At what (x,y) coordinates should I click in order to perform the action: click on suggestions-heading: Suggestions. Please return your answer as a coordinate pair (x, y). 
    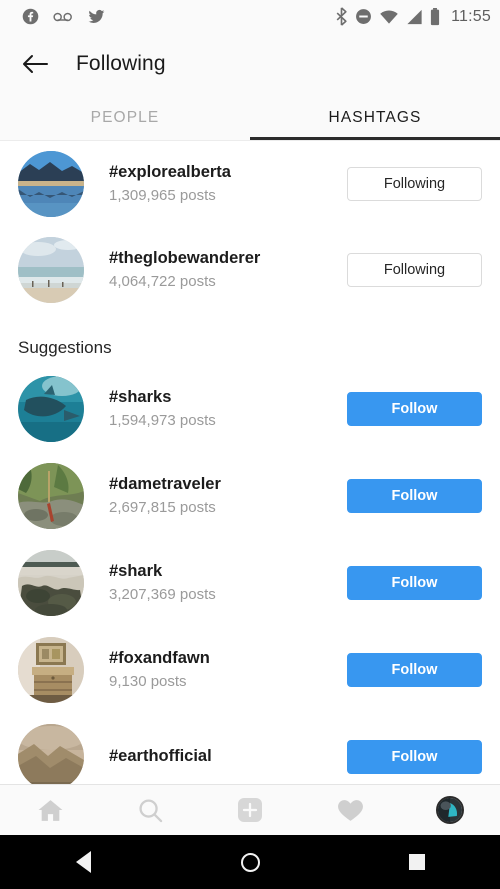
    Looking at the image, I should click on (65, 347).